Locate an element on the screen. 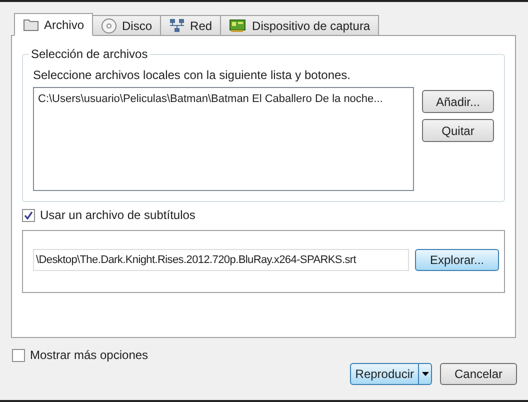 This screenshot has width=528, height=402. check-icon is located at coordinates (28, 215).